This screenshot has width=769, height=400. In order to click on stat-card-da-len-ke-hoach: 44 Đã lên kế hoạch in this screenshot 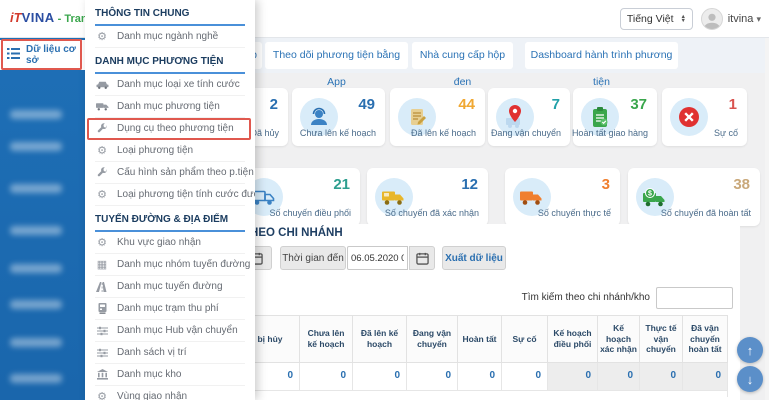, I will do `click(437, 117)`.